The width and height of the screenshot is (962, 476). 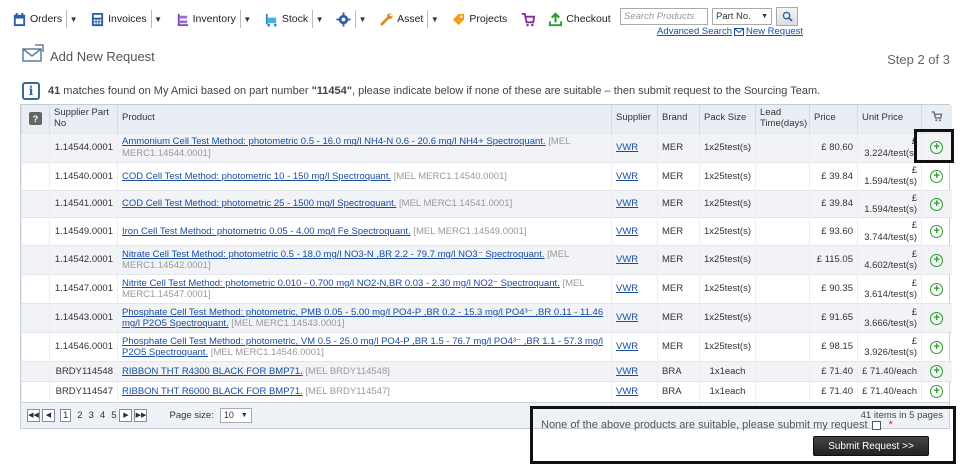 I want to click on searched-part: "11454", so click(x=331, y=91).